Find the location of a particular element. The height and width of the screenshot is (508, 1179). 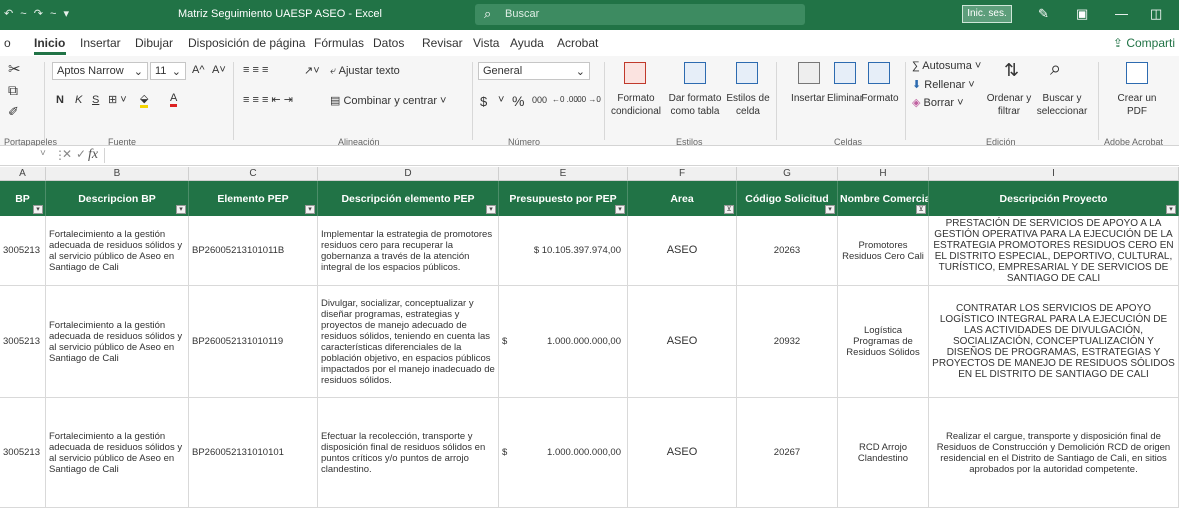

format-cells-button: Formato is located at coordinates (880, 98).